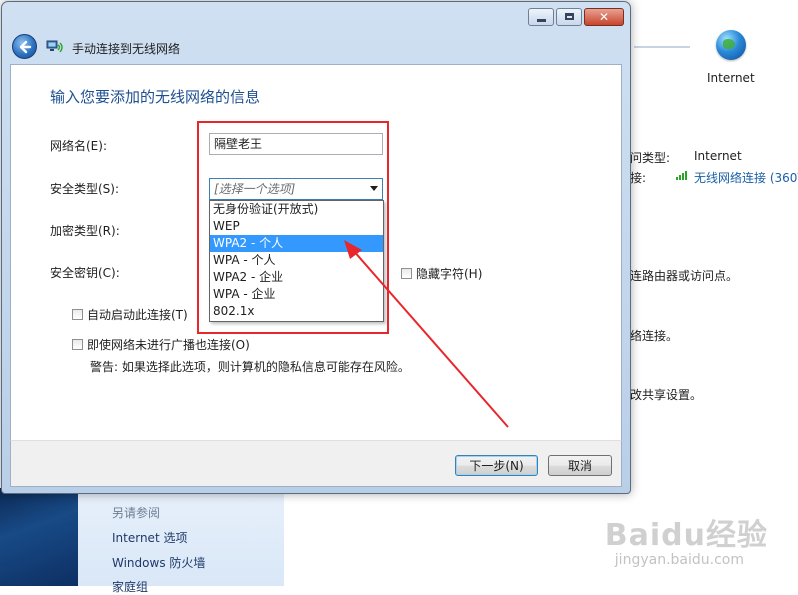  What do you see at coordinates (679, 560) in the screenshot?
I see `watermark-url: jingyan.baidu.com` at bounding box center [679, 560].